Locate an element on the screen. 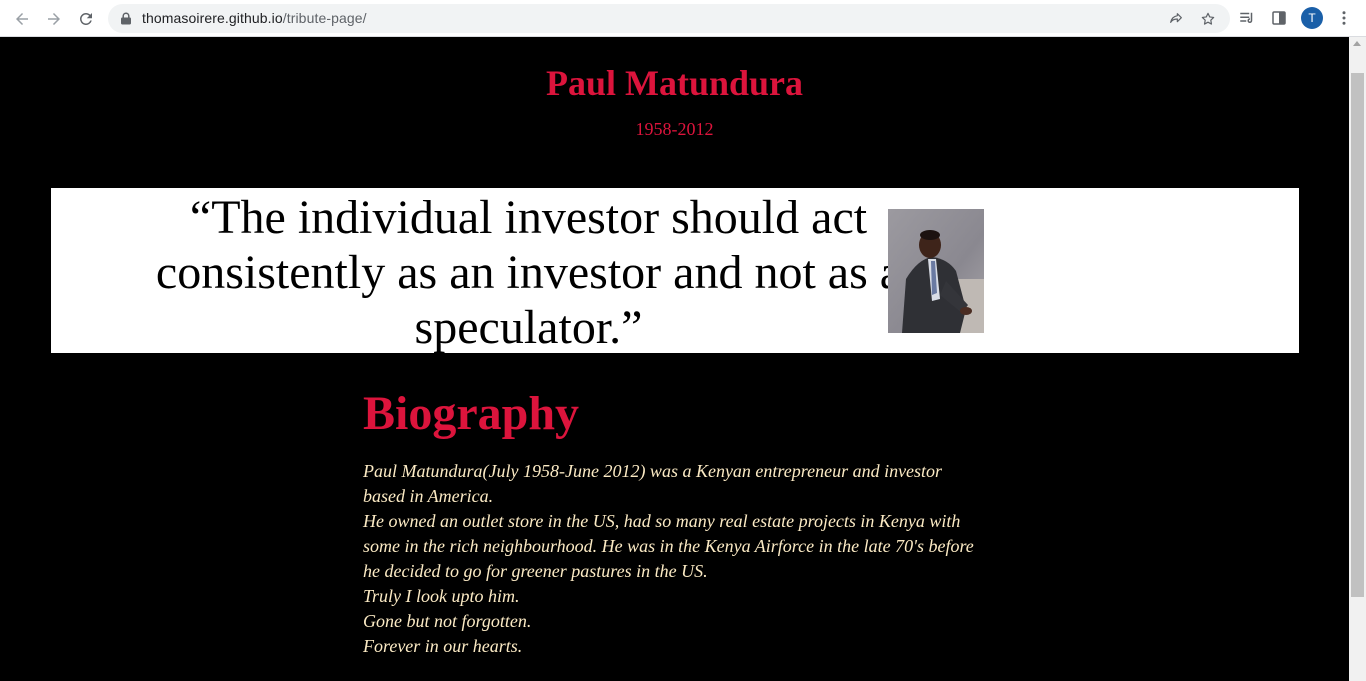 Image resolution: width=1366 pixels, height=681 pixels. biography-line: Gone but not forgotten. is located at coordinates (447, 621).